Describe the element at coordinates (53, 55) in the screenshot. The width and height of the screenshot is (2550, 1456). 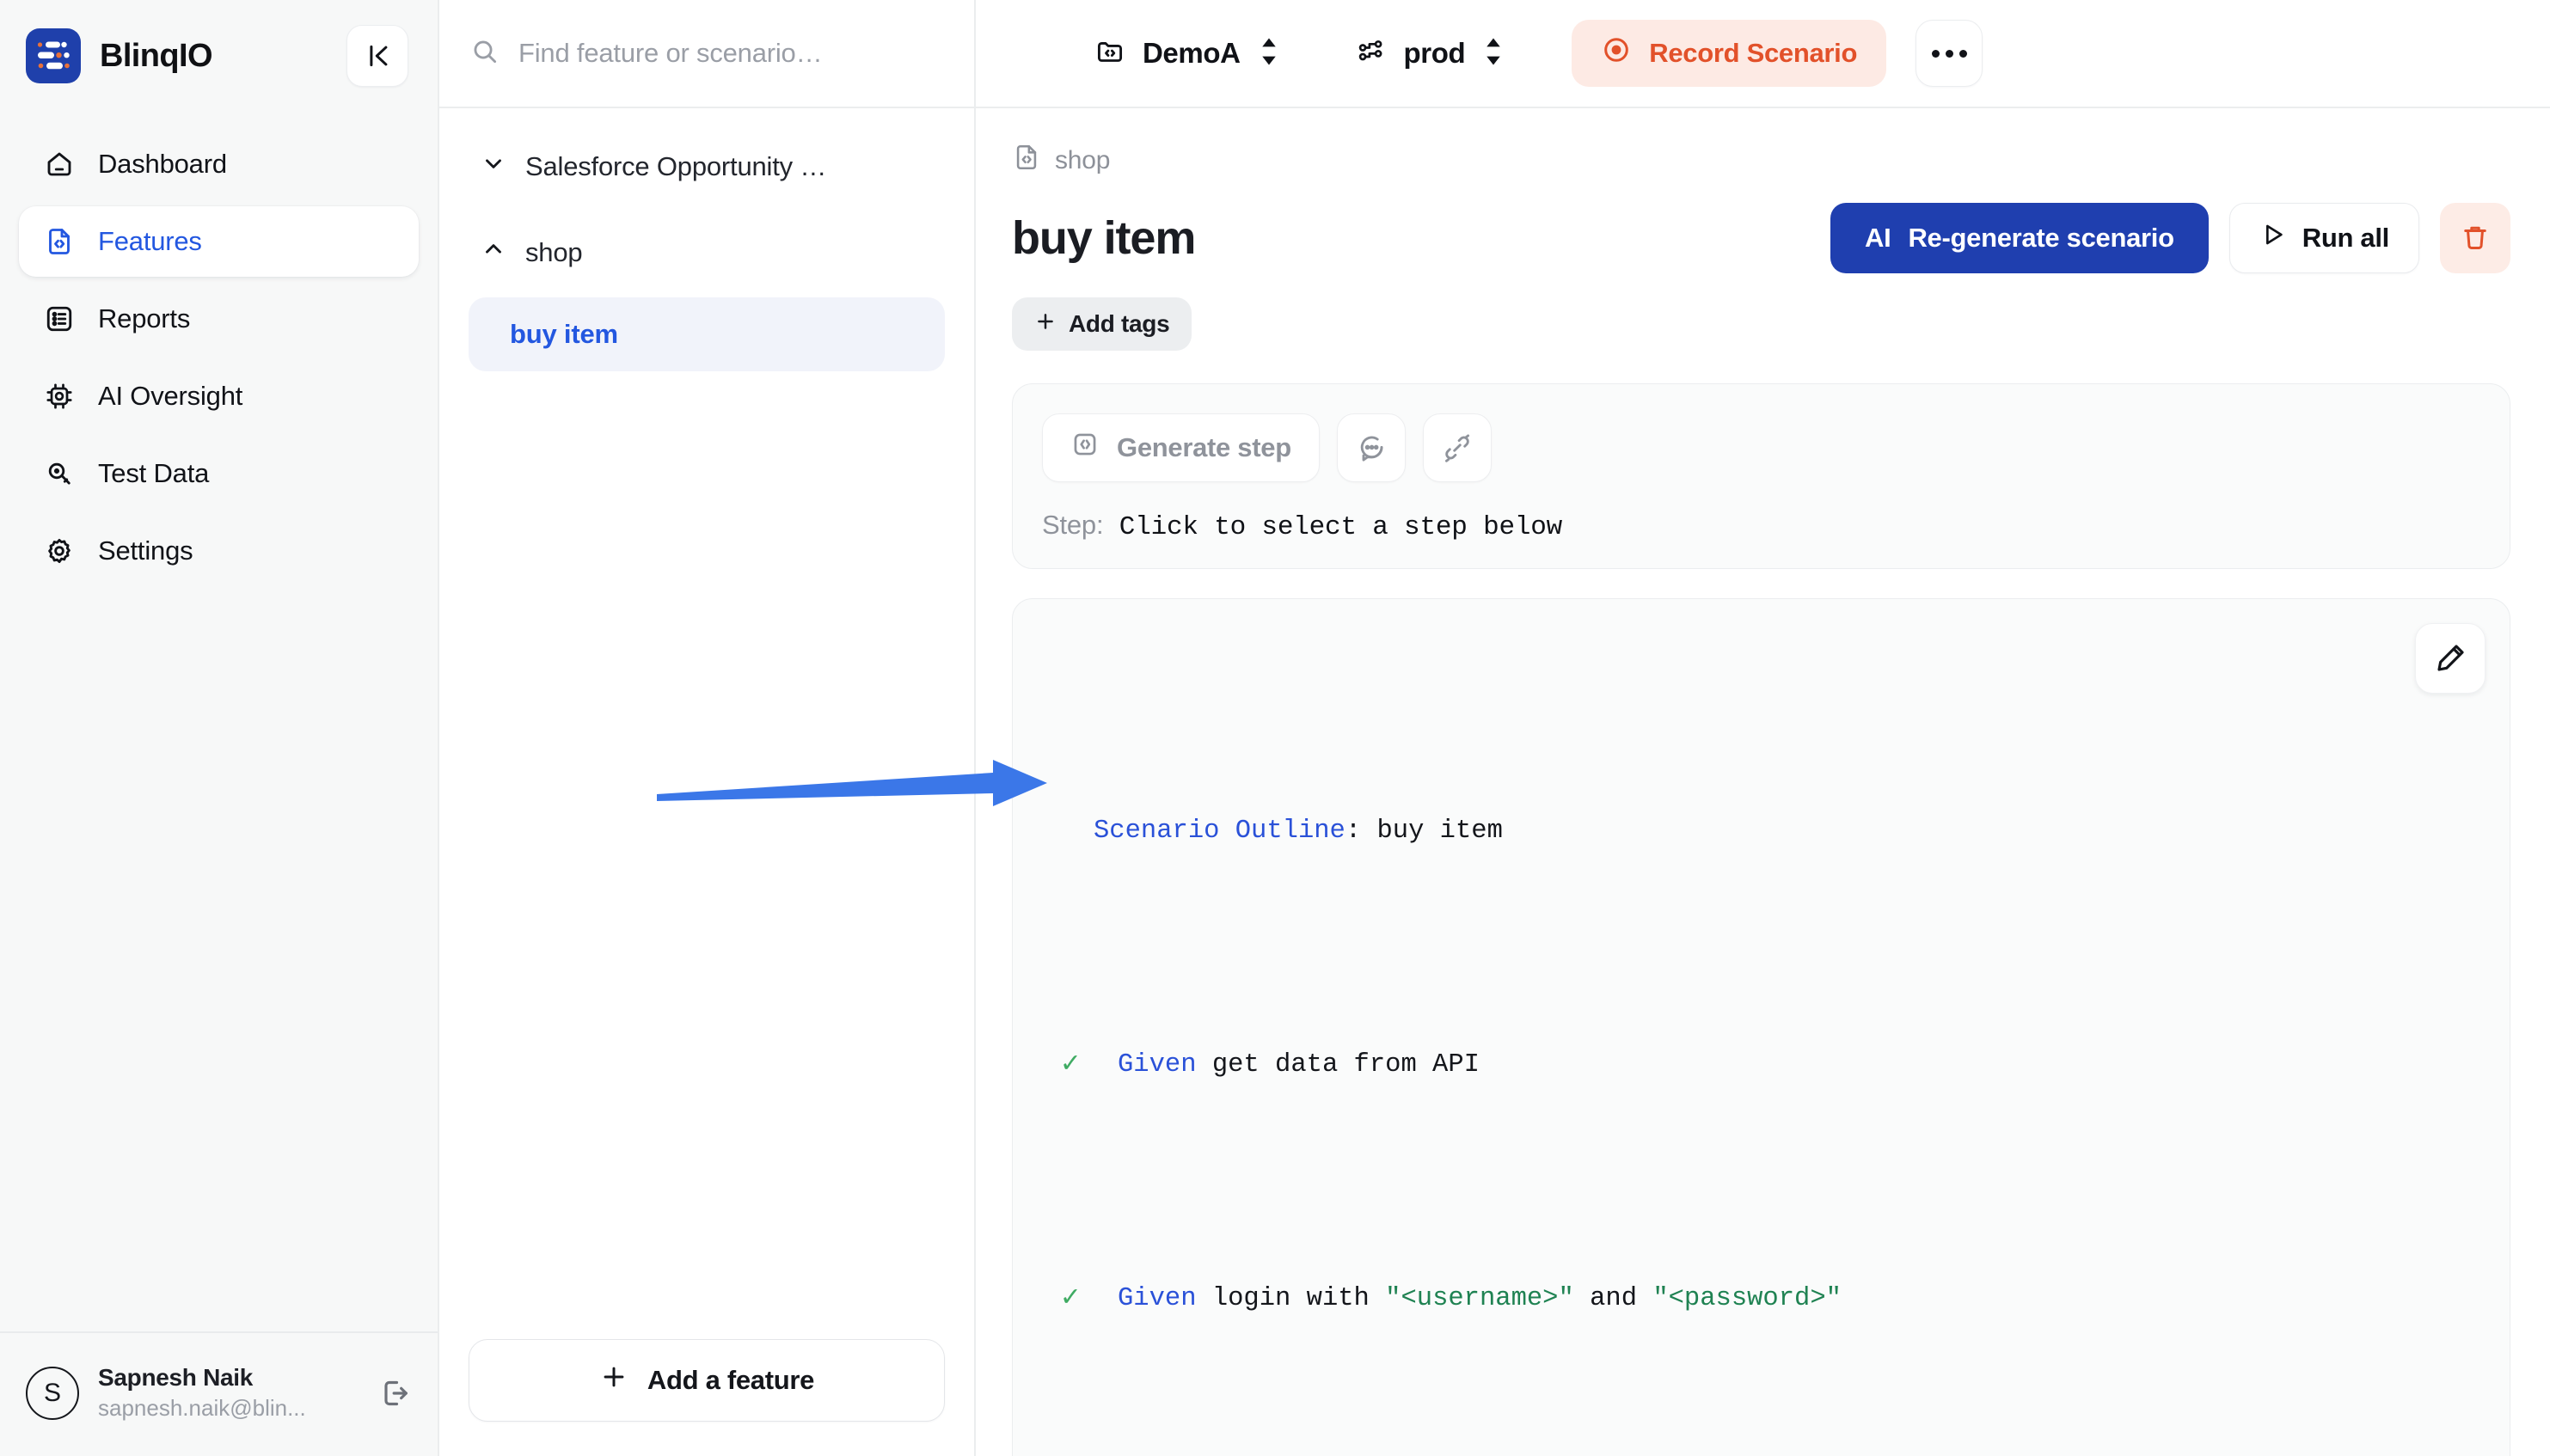
I see `blinqio-logo-icon` at that location.